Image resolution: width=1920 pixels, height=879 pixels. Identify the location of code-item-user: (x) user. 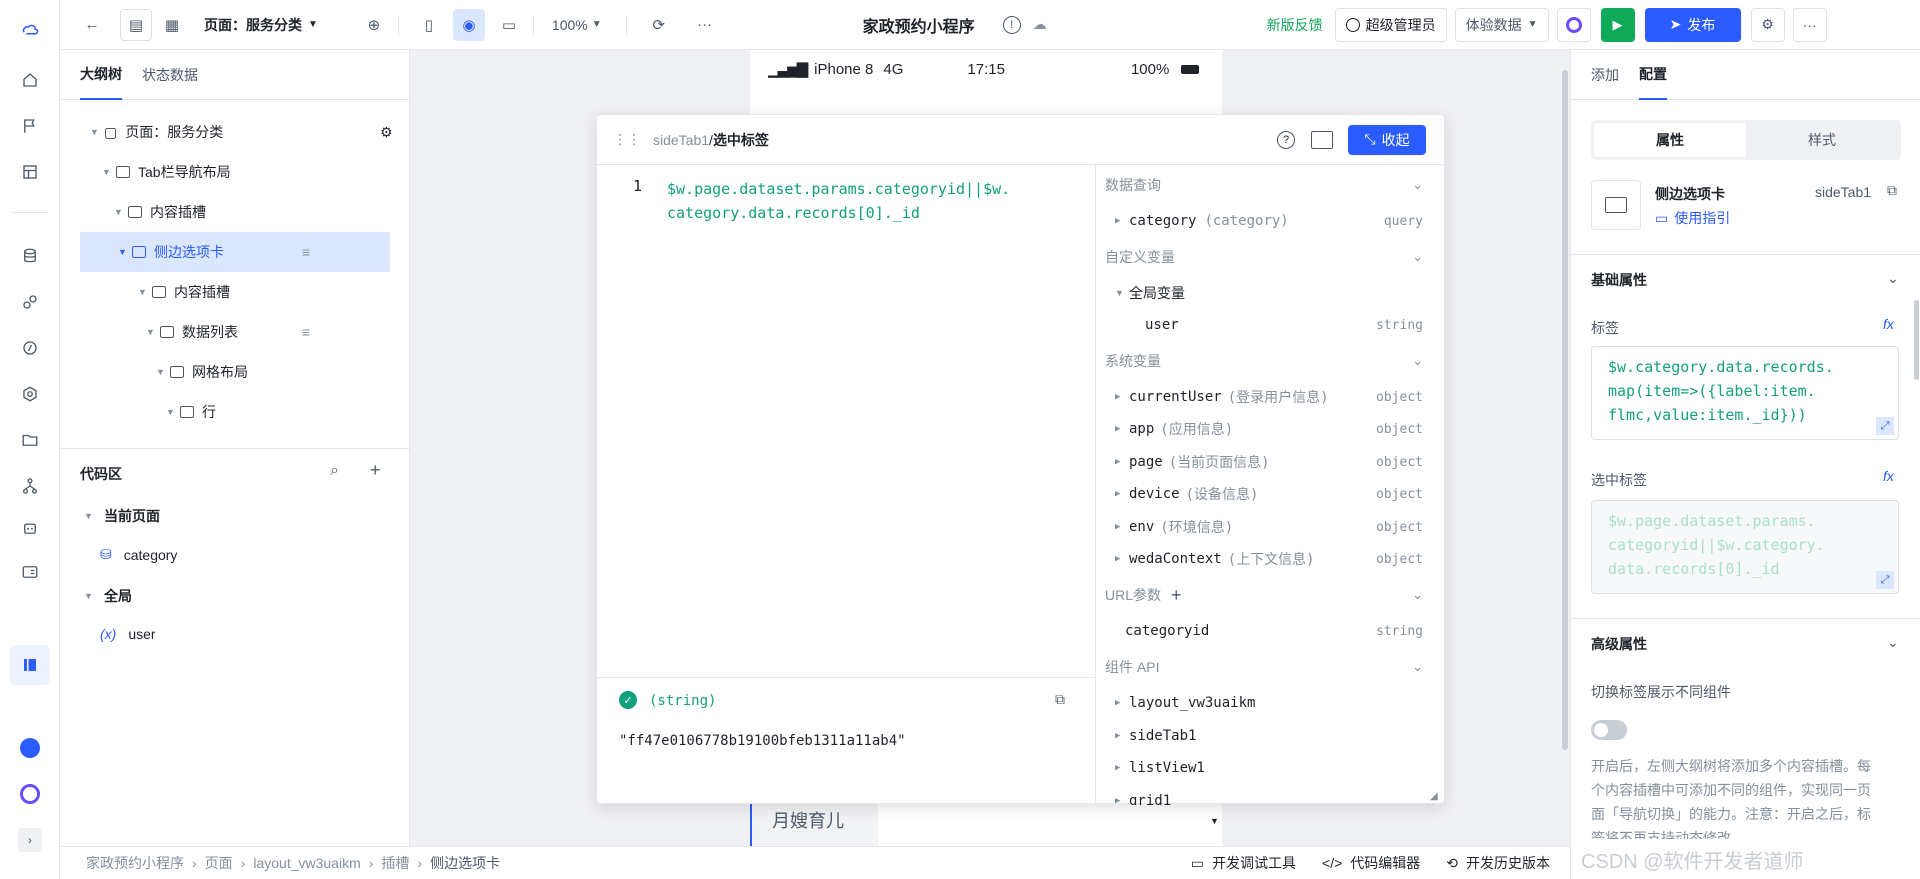
(128, 634).